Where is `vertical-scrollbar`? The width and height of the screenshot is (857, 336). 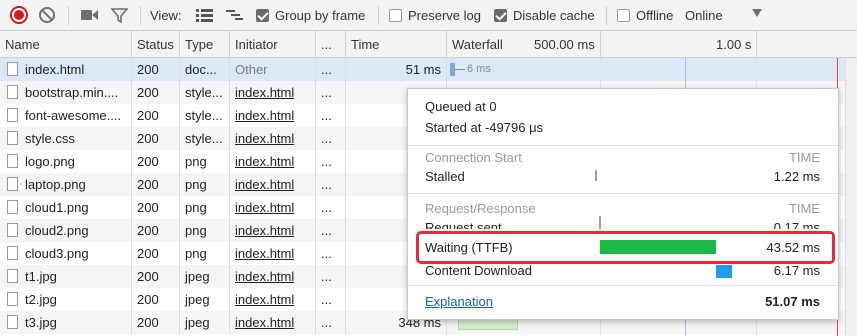 vertical-scrollbar is located at coordinates (851, 197).